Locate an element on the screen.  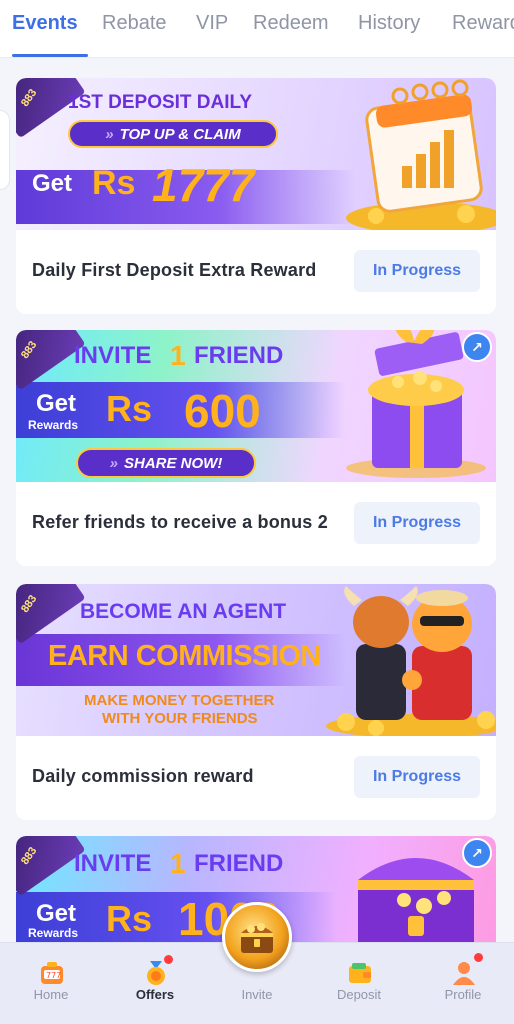
nav-label: Profile is located at coordinates (463, 994).